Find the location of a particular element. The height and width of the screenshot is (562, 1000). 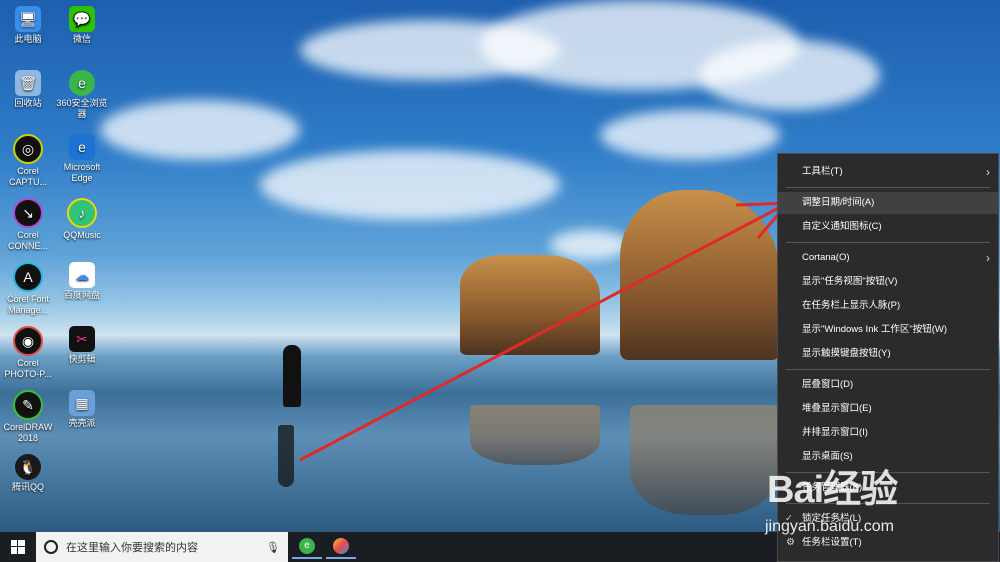

menu-item-adjust-date-time: 调整日期/时间(A) is located at coordinates (888, 203).